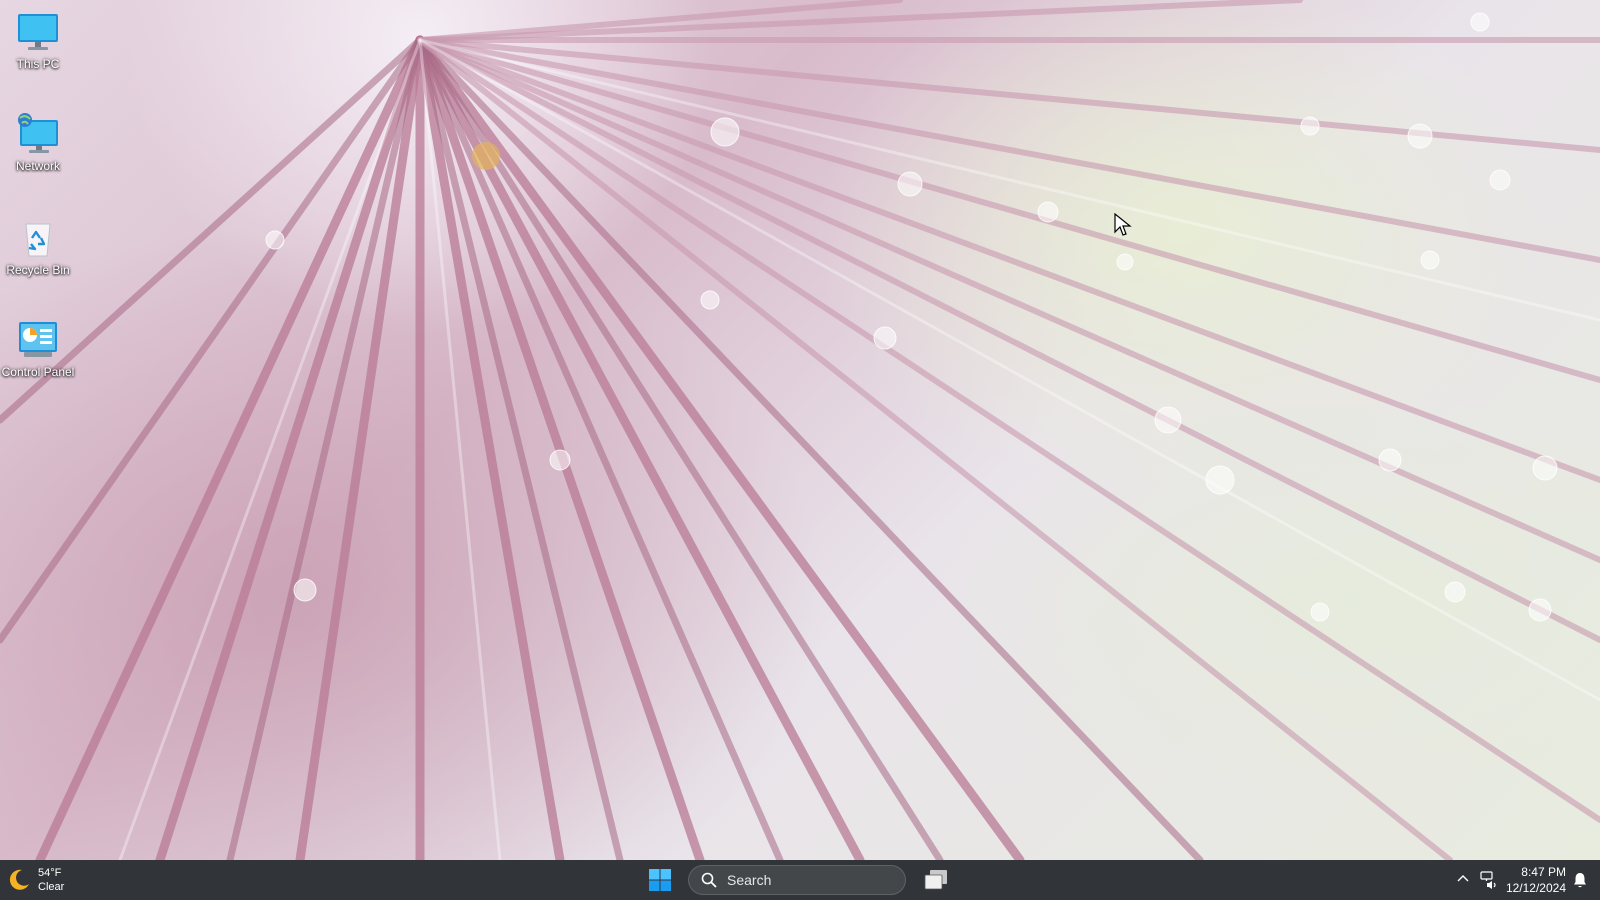 The image size is (1600, 900). What do you see at coordinates (38, 340) in the screenshot?
I see `control-panel-icon` at bounding box center [38, 340].